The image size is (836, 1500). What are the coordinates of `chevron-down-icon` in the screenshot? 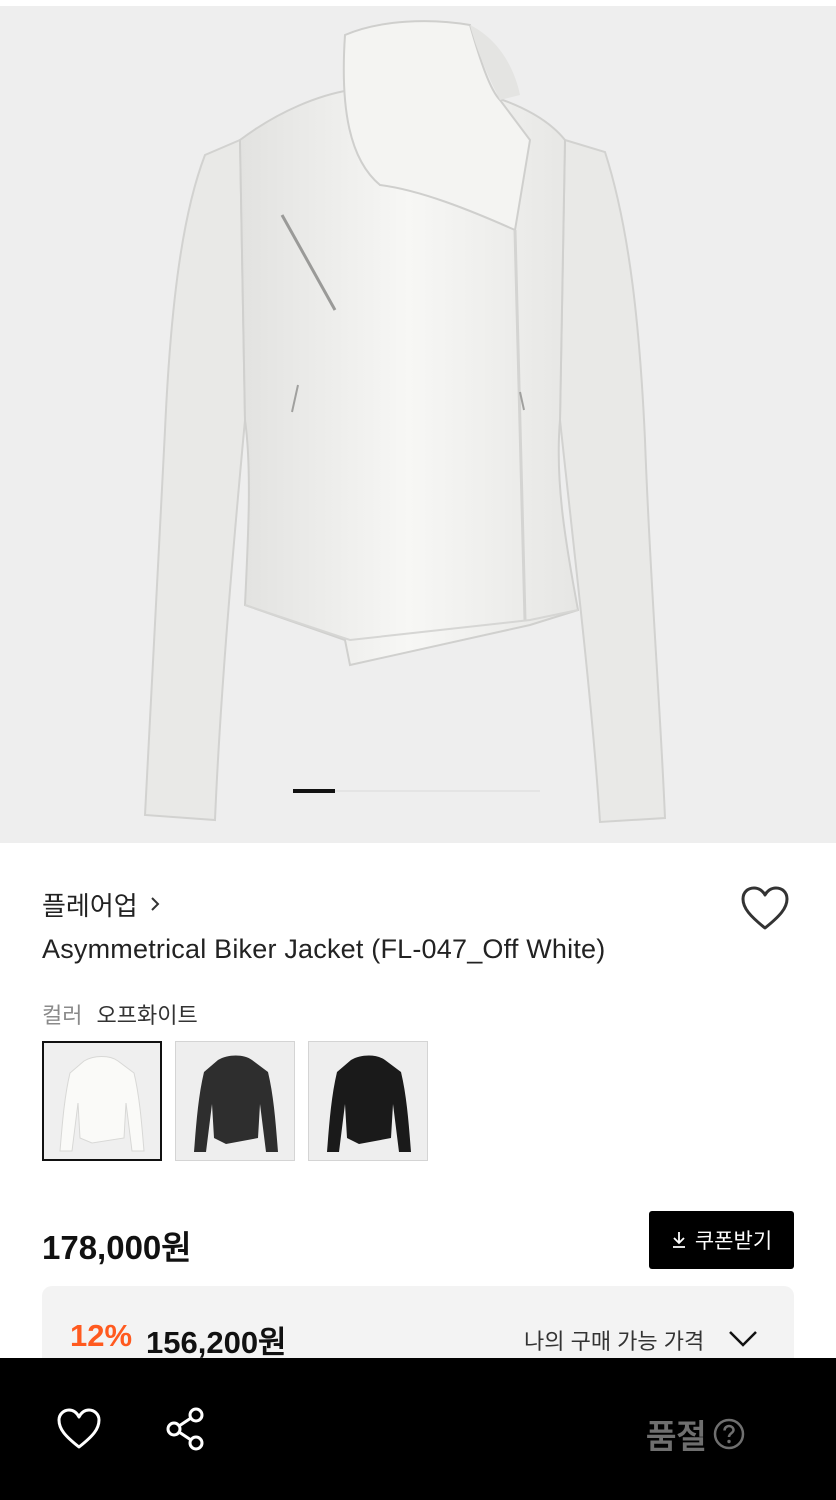 It's located at (743, 1339).